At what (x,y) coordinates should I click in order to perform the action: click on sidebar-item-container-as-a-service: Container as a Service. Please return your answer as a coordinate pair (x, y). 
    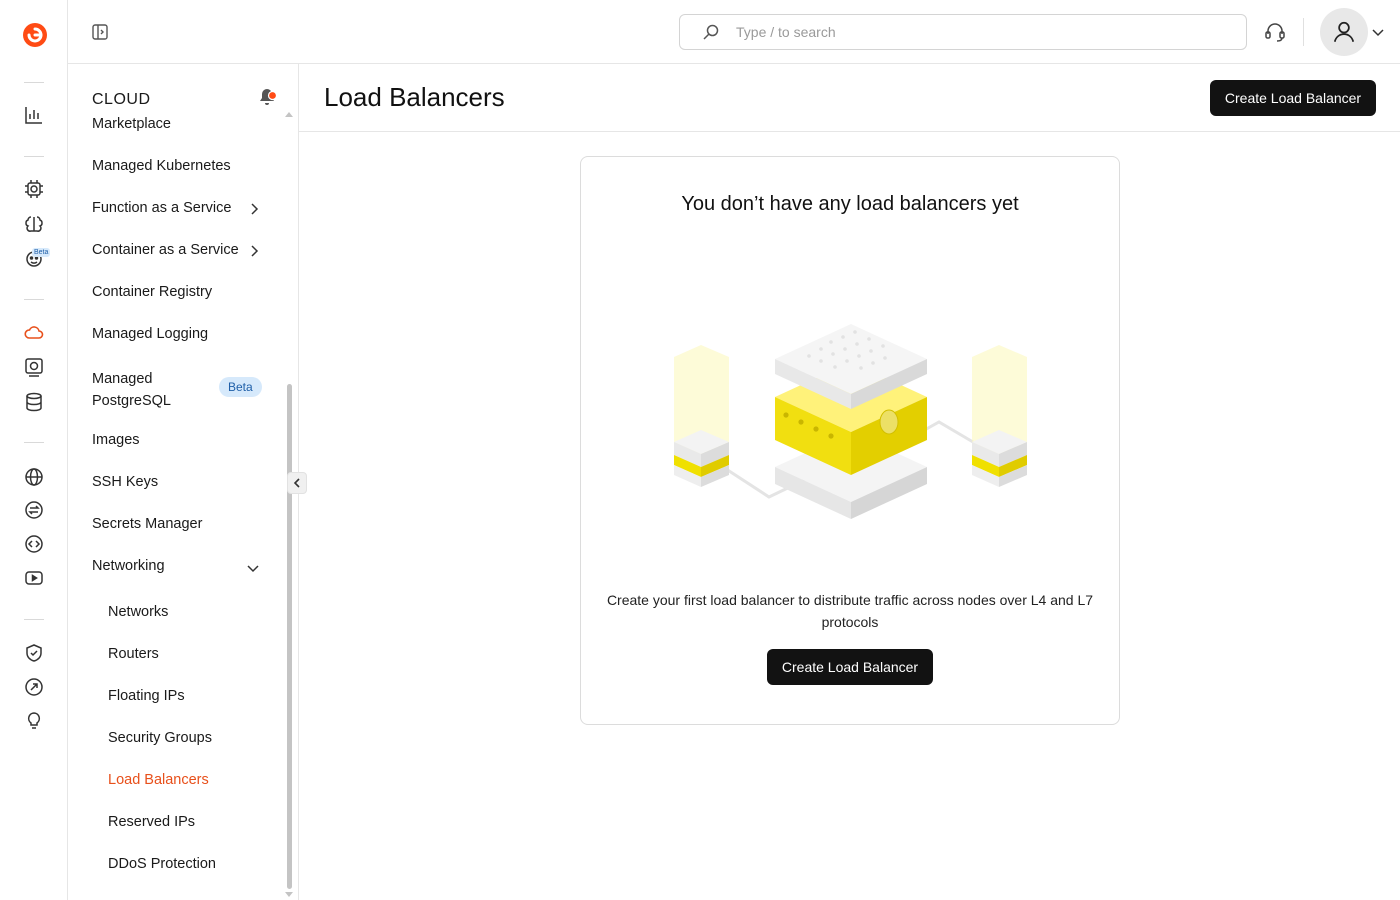
    Looking at the image, I should click on (165, 250).